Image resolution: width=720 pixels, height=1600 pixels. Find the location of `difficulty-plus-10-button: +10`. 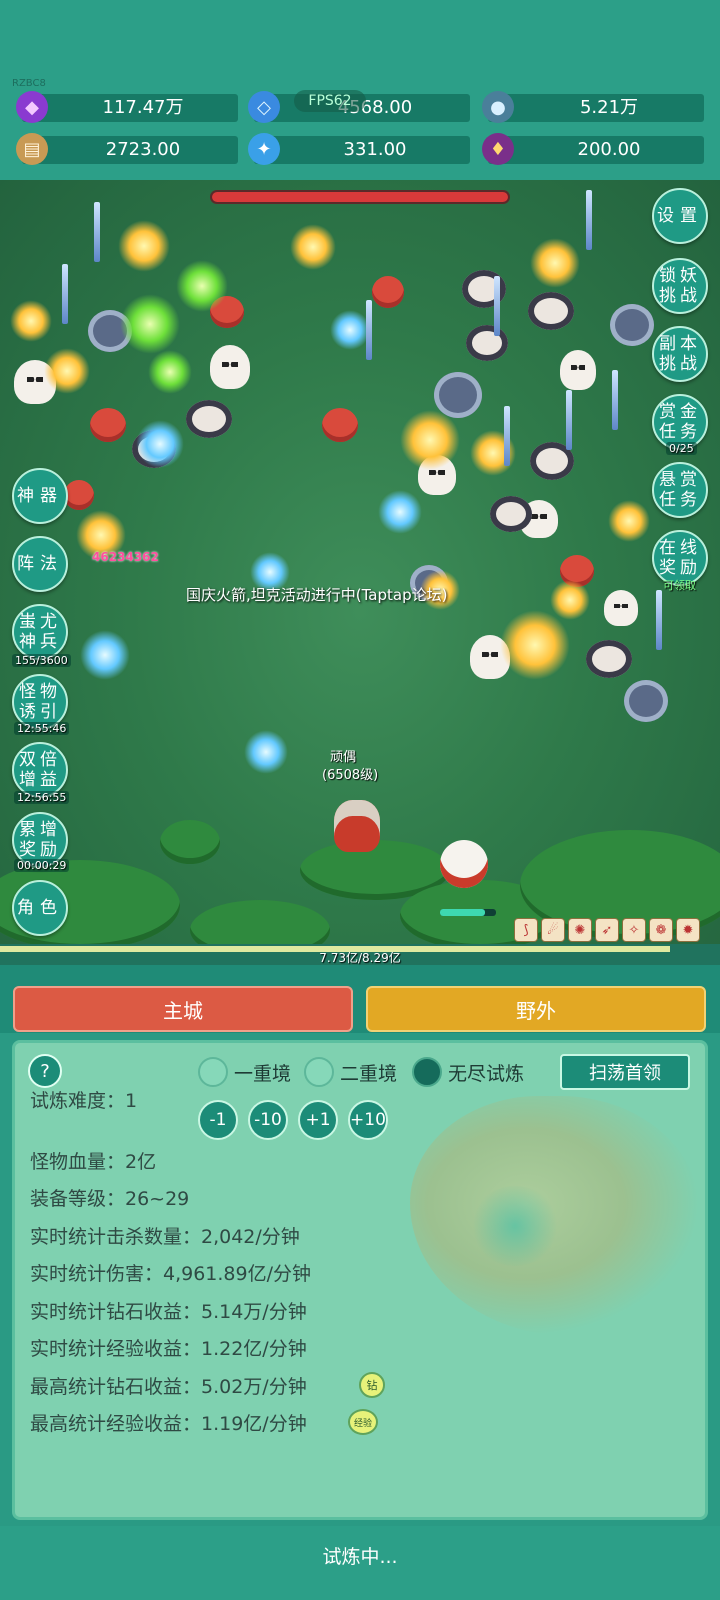

difficulty-plus-10-button: +10 is located at coordinates (368, 1120).